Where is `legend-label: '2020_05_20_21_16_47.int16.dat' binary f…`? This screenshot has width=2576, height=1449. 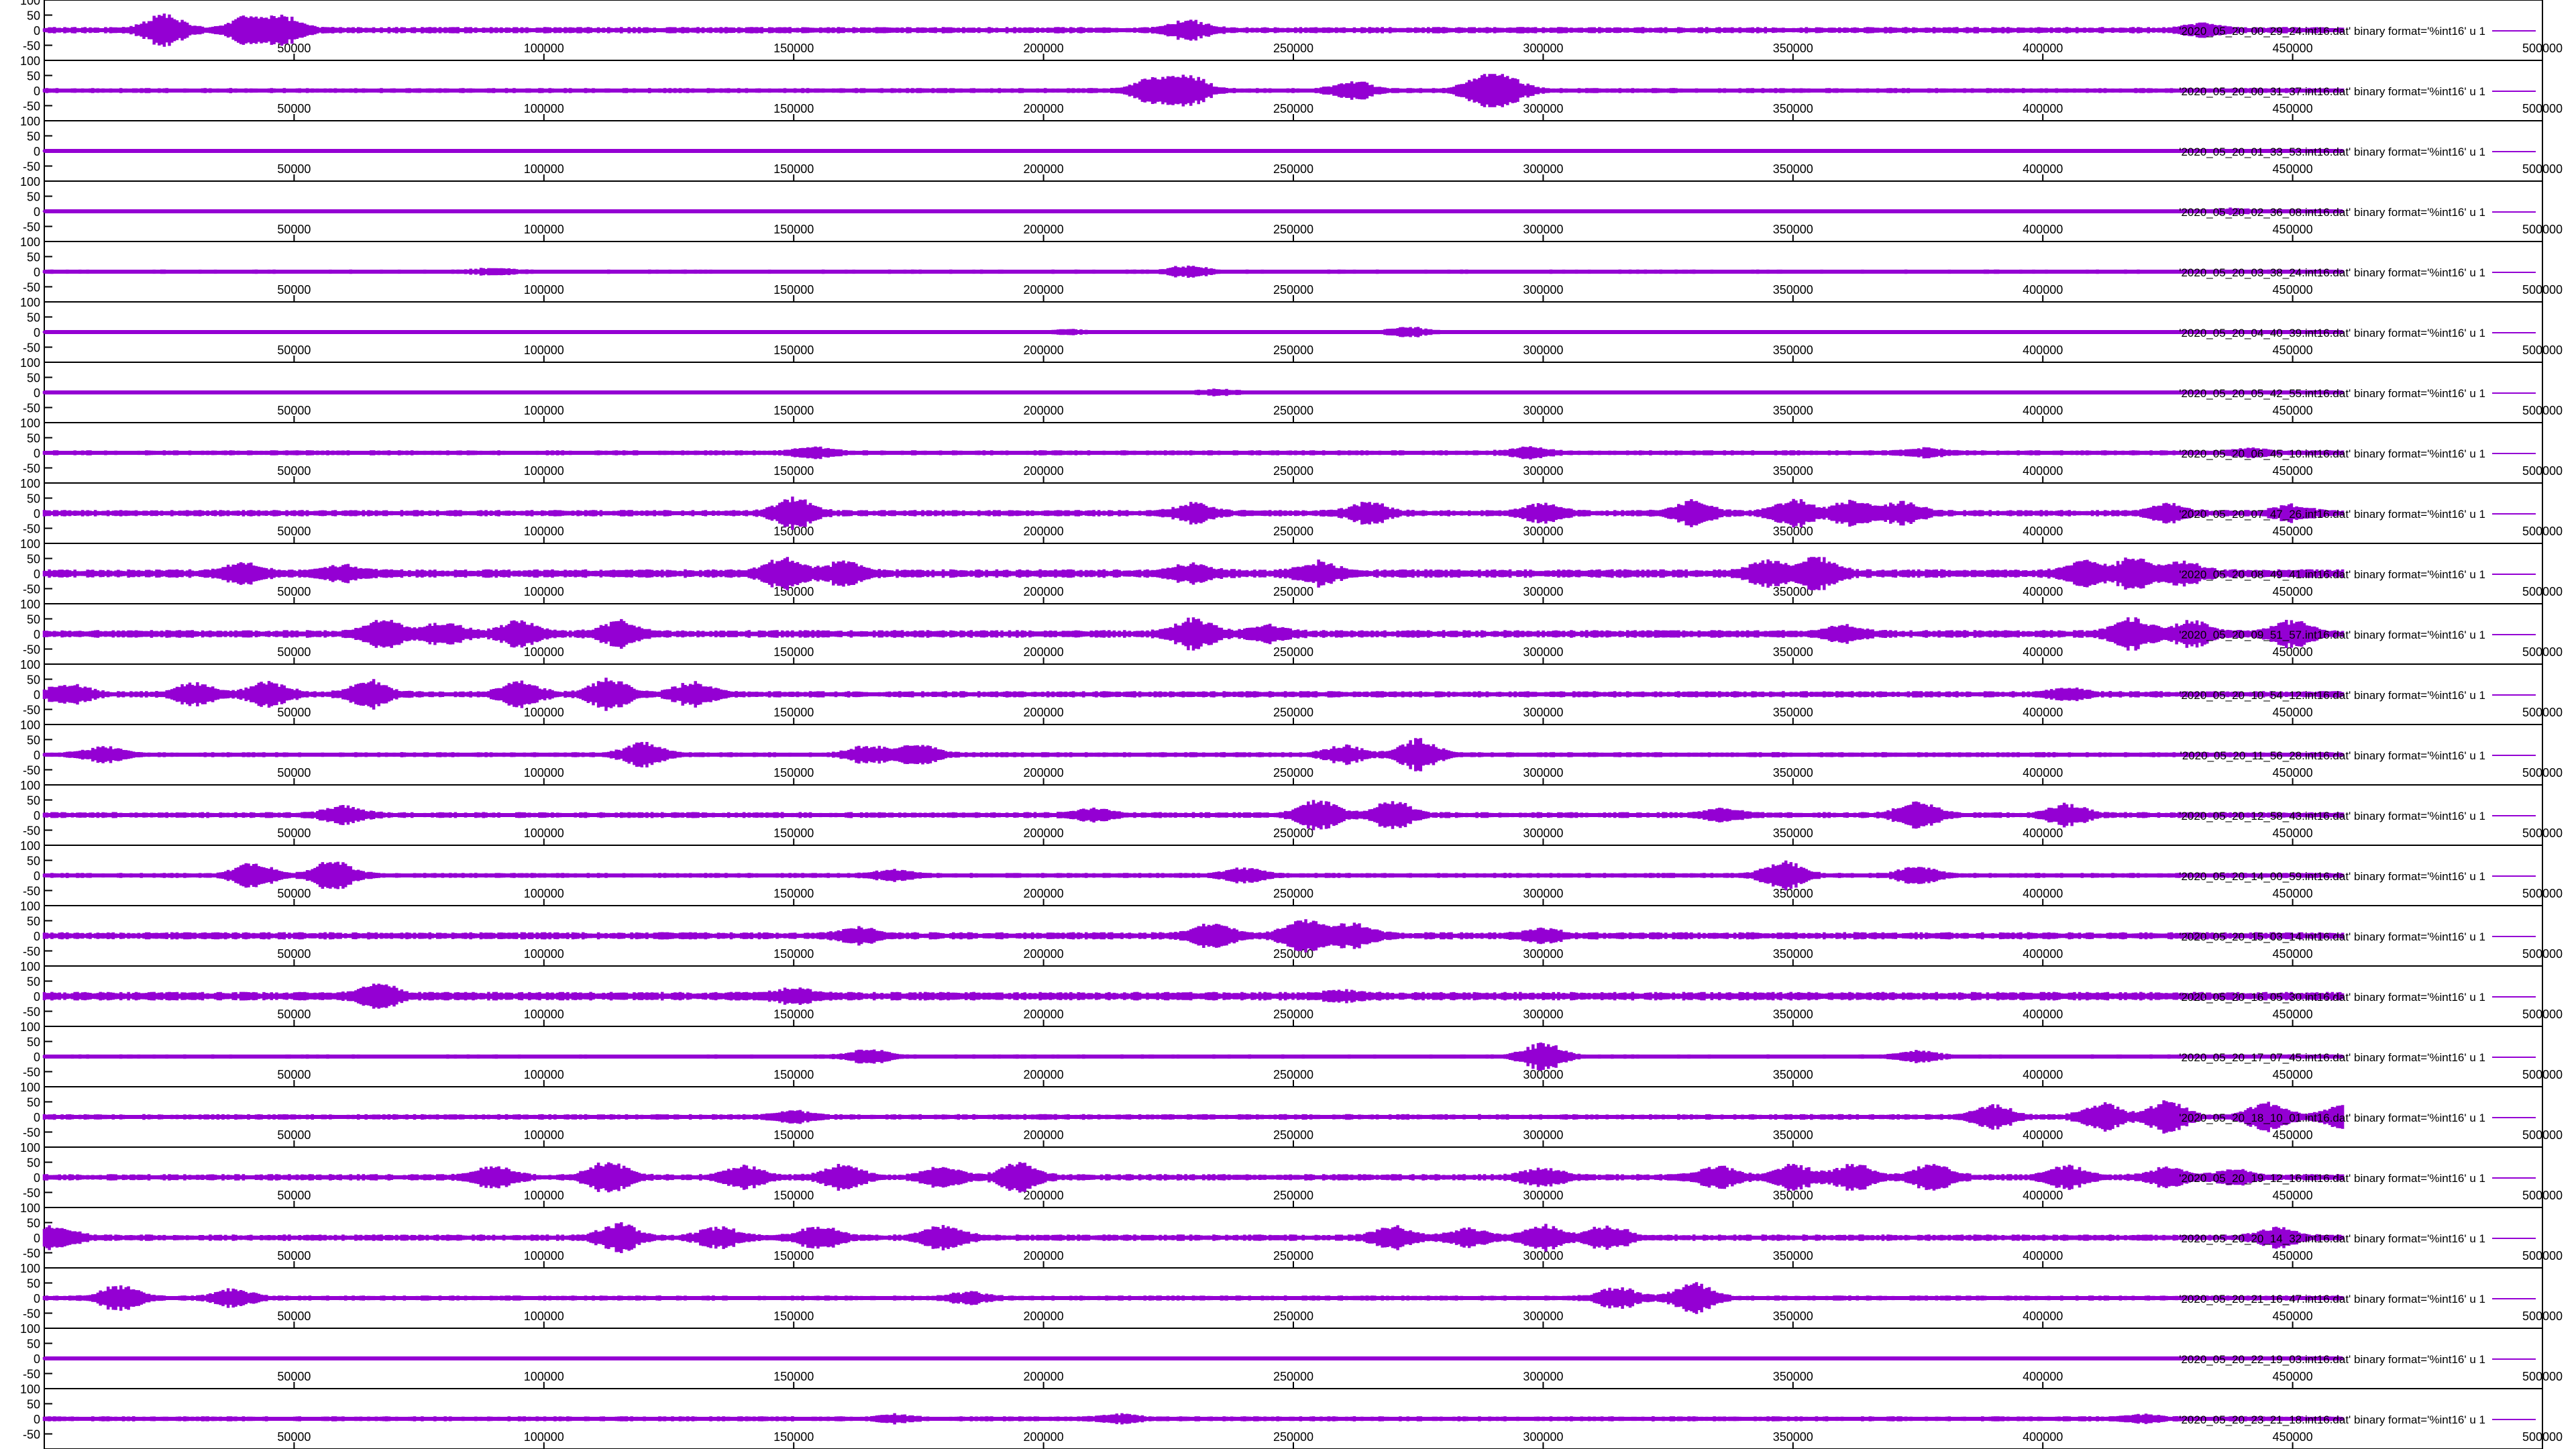
legend-label: '2020_05_20_21_16_47.int16.dat' binary f… is located at coordinates (2332, 1299).